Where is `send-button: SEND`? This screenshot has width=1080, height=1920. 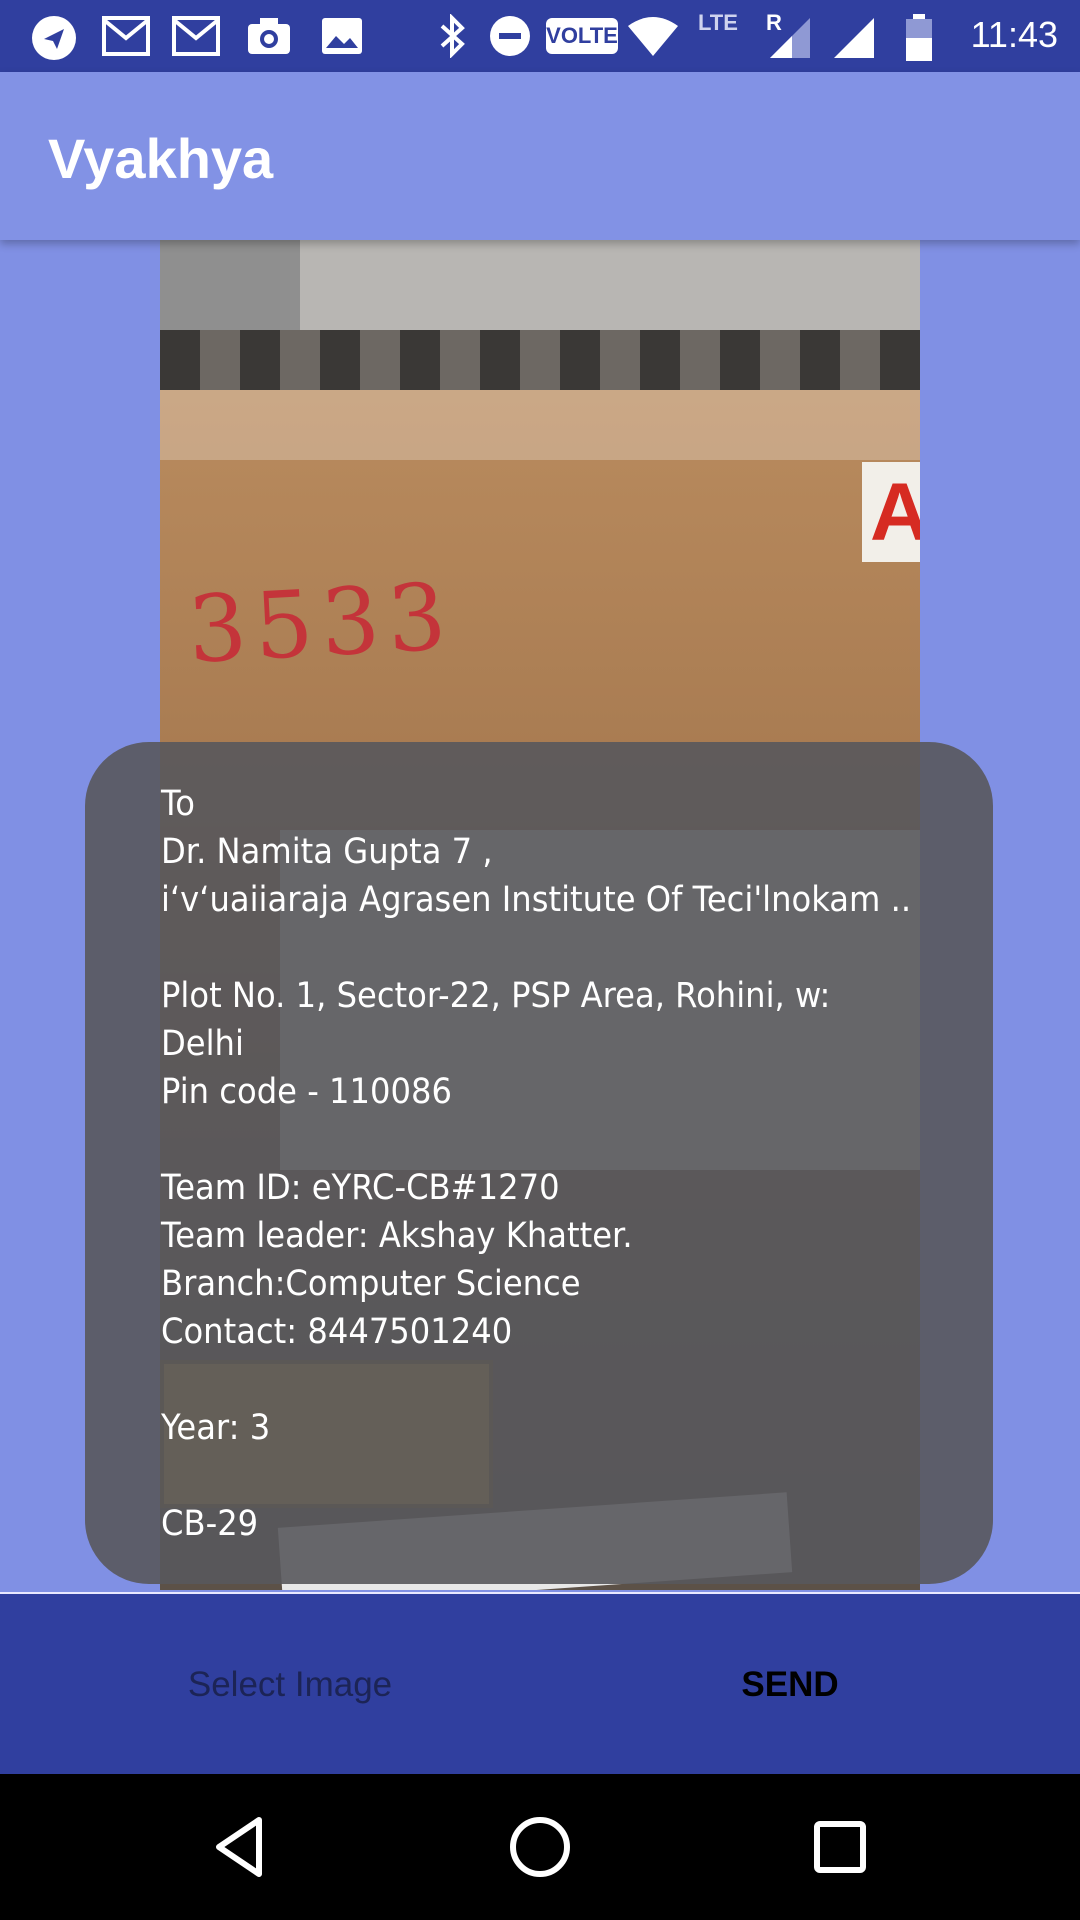 send-button: SEND is located at coordinates (790, 1684).